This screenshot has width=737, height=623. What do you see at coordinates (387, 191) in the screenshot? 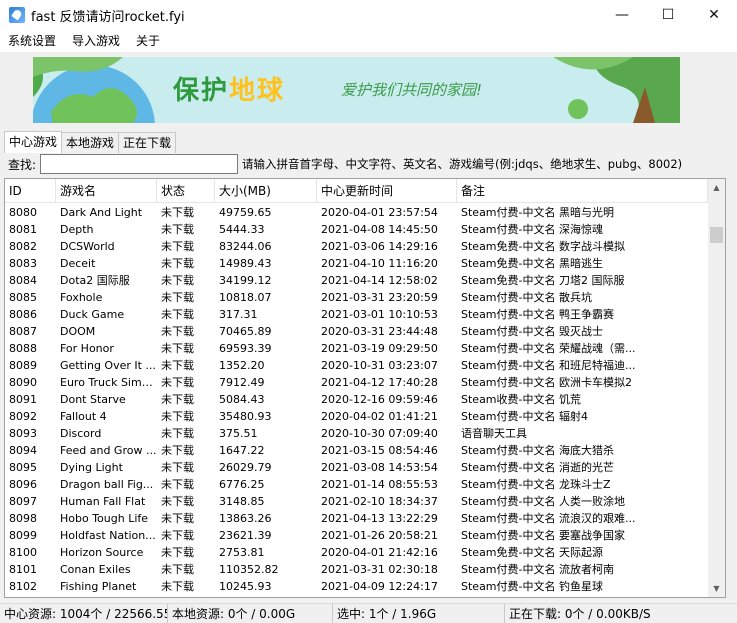
I see `column-header-updated: 中心更新时间` at bounding box center [387, 191].